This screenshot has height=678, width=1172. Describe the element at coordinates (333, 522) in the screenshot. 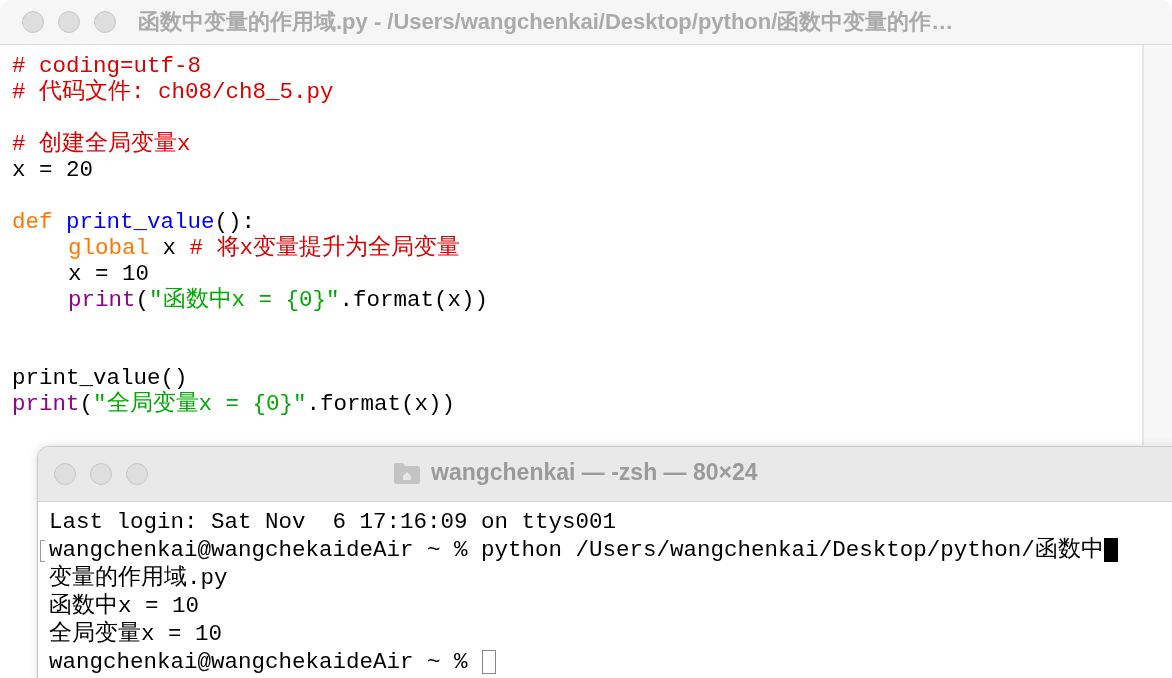

I see `terminal-line: Last login: Sat Nov 6 17:16:09 on ttys001` at that location.